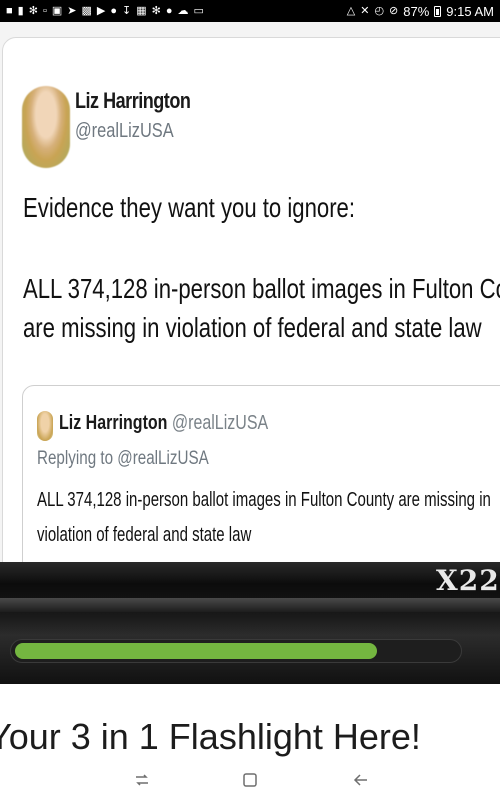 This screenshot has width=500, height=800. I want to click on tv-icon: ▩, so click(86, 10).